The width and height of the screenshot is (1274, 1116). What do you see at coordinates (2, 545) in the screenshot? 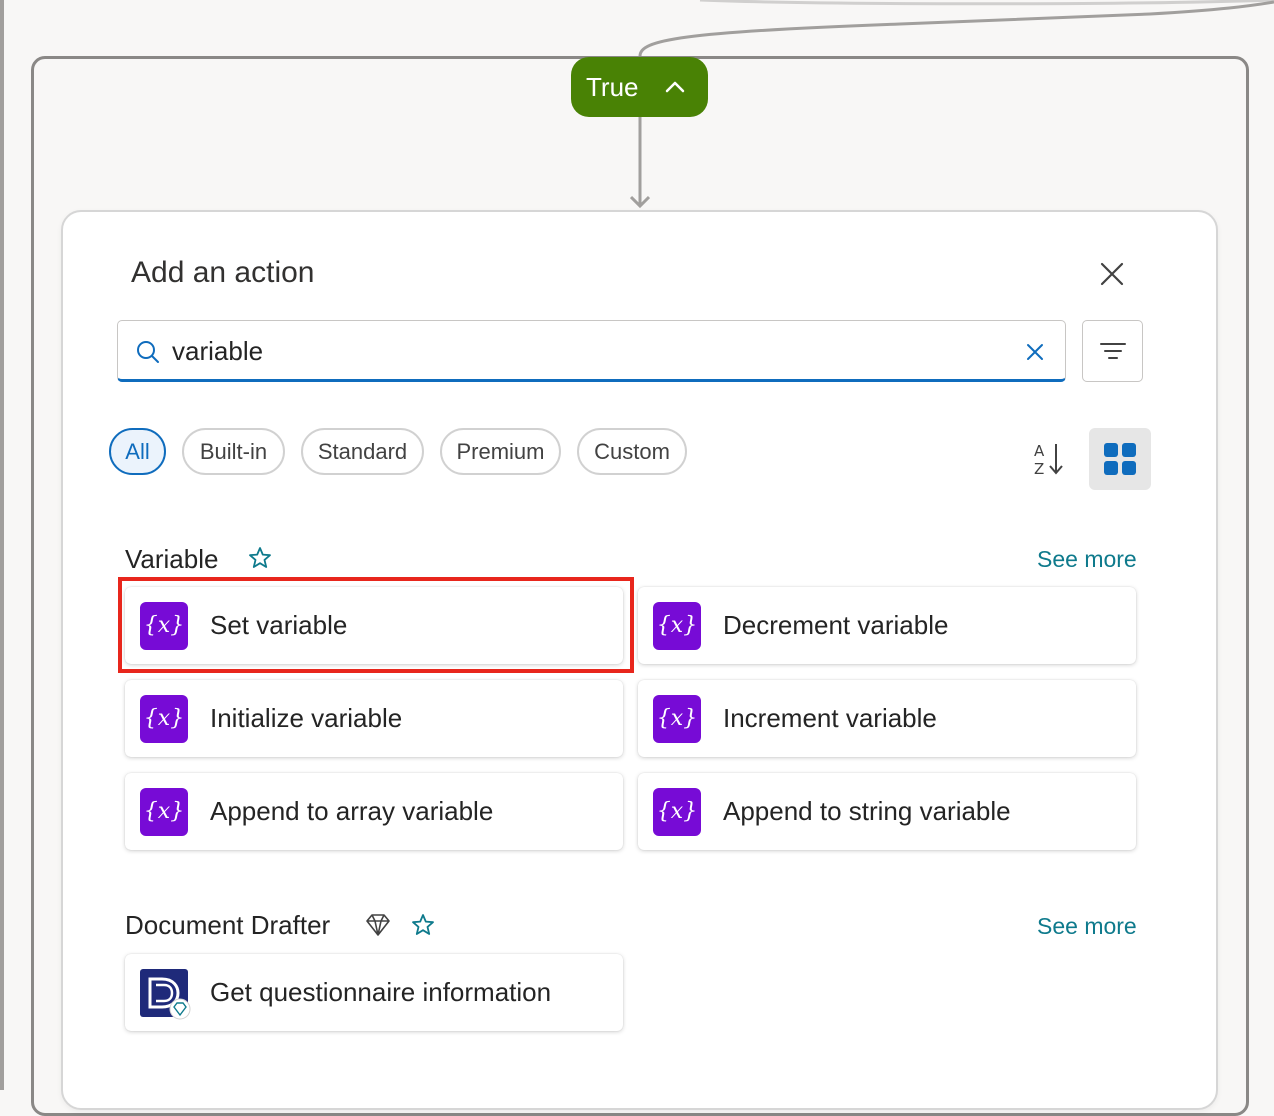
I see `canvas-edge` at bounding box center [2, 545].